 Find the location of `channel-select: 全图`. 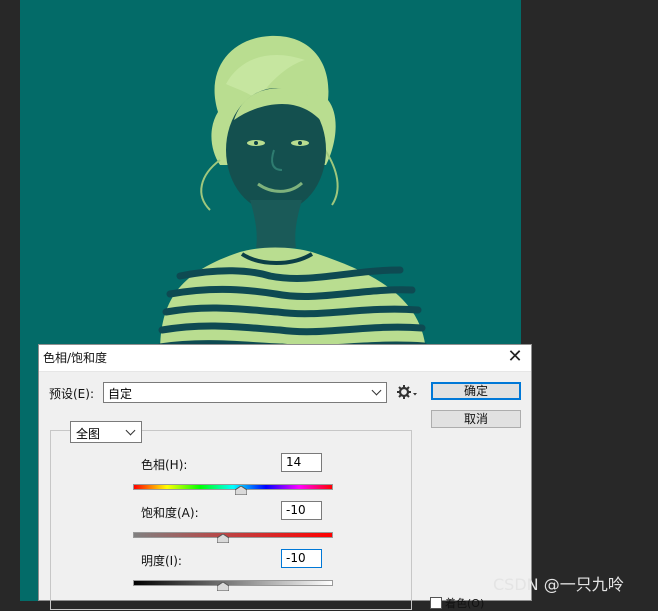

channel-select: 全图 is located at coordinates (106, 432).